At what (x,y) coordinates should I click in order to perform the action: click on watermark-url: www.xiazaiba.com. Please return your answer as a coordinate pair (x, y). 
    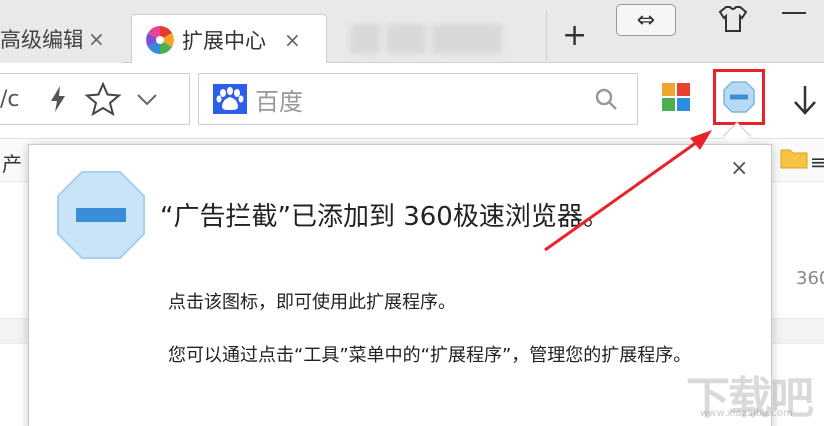
    Looking at the image, I should click on (746, 413).